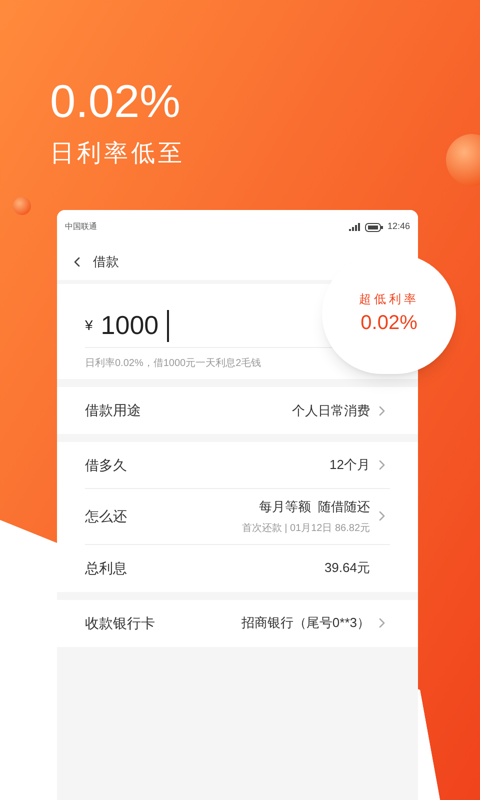  What do you see at coordinates (116, 101) in the screenshot?
I see `hero-rate: 0.02%` at bounding box center [116, 101].